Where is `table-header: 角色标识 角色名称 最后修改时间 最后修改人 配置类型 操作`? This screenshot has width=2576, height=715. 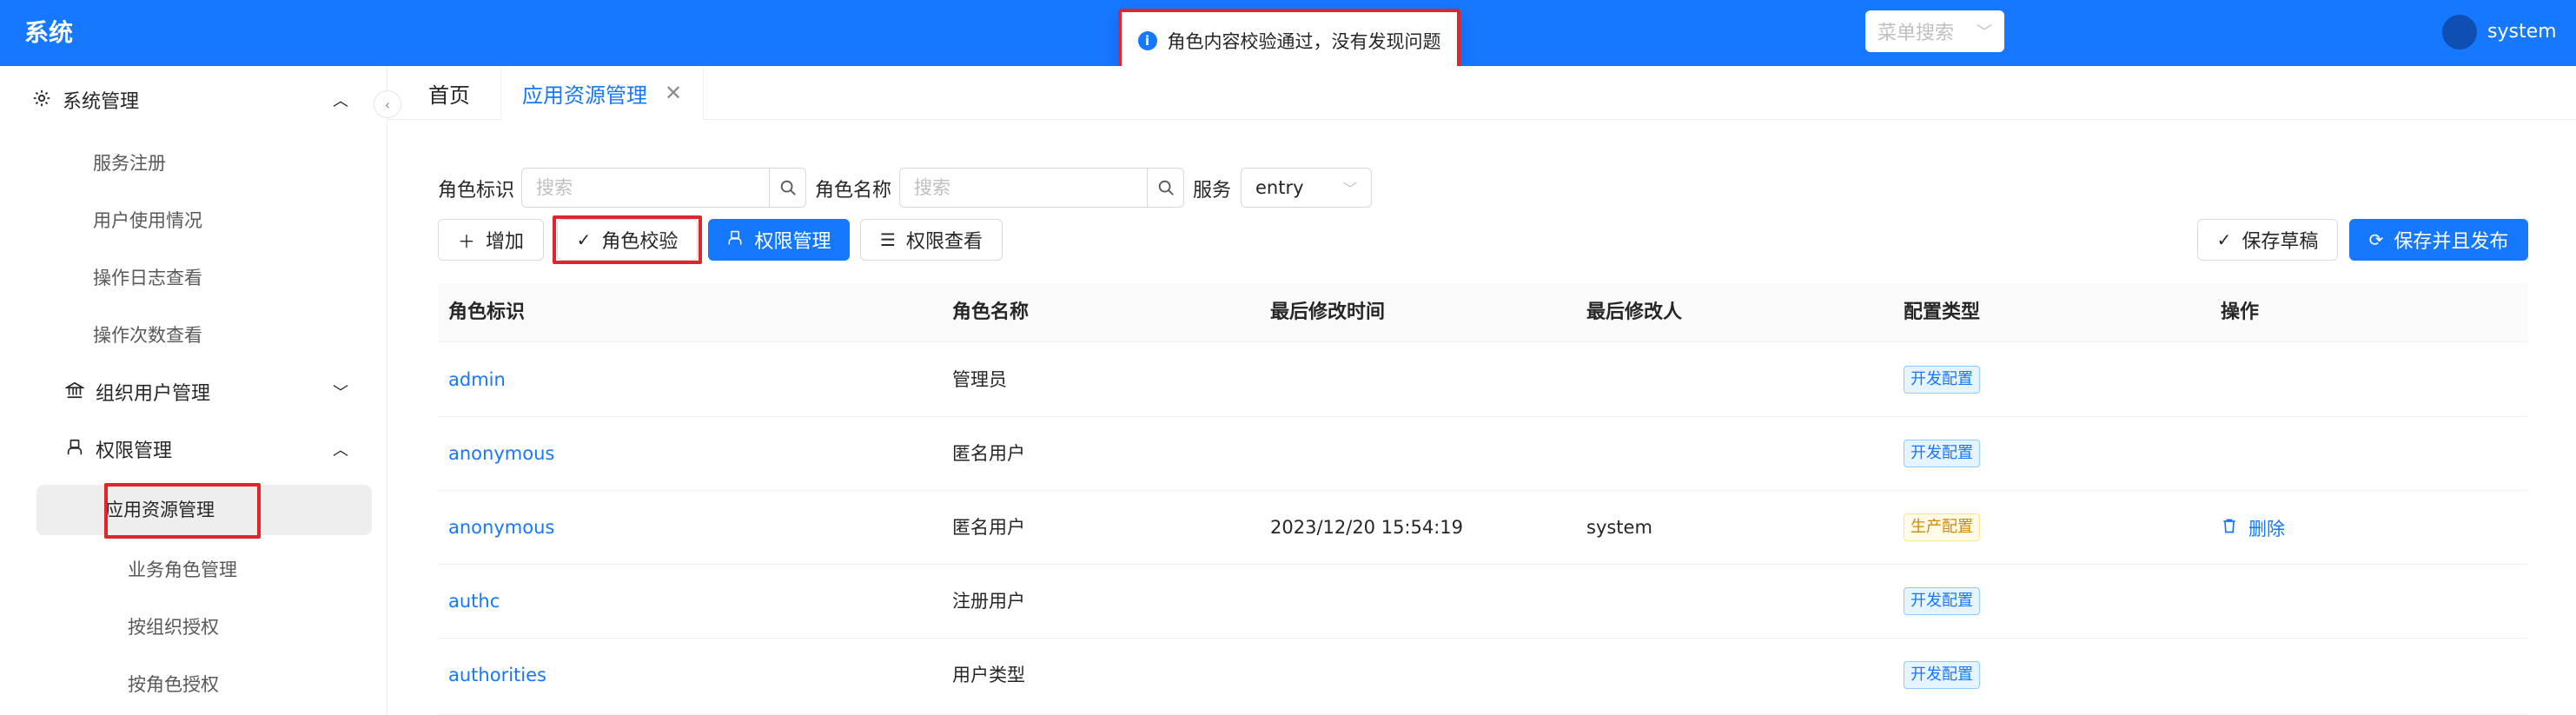
table-header: 角色标识 角色名称 最后修改时间 最后修改人 配置类型 操作 is located at coordinates (1483, 312).